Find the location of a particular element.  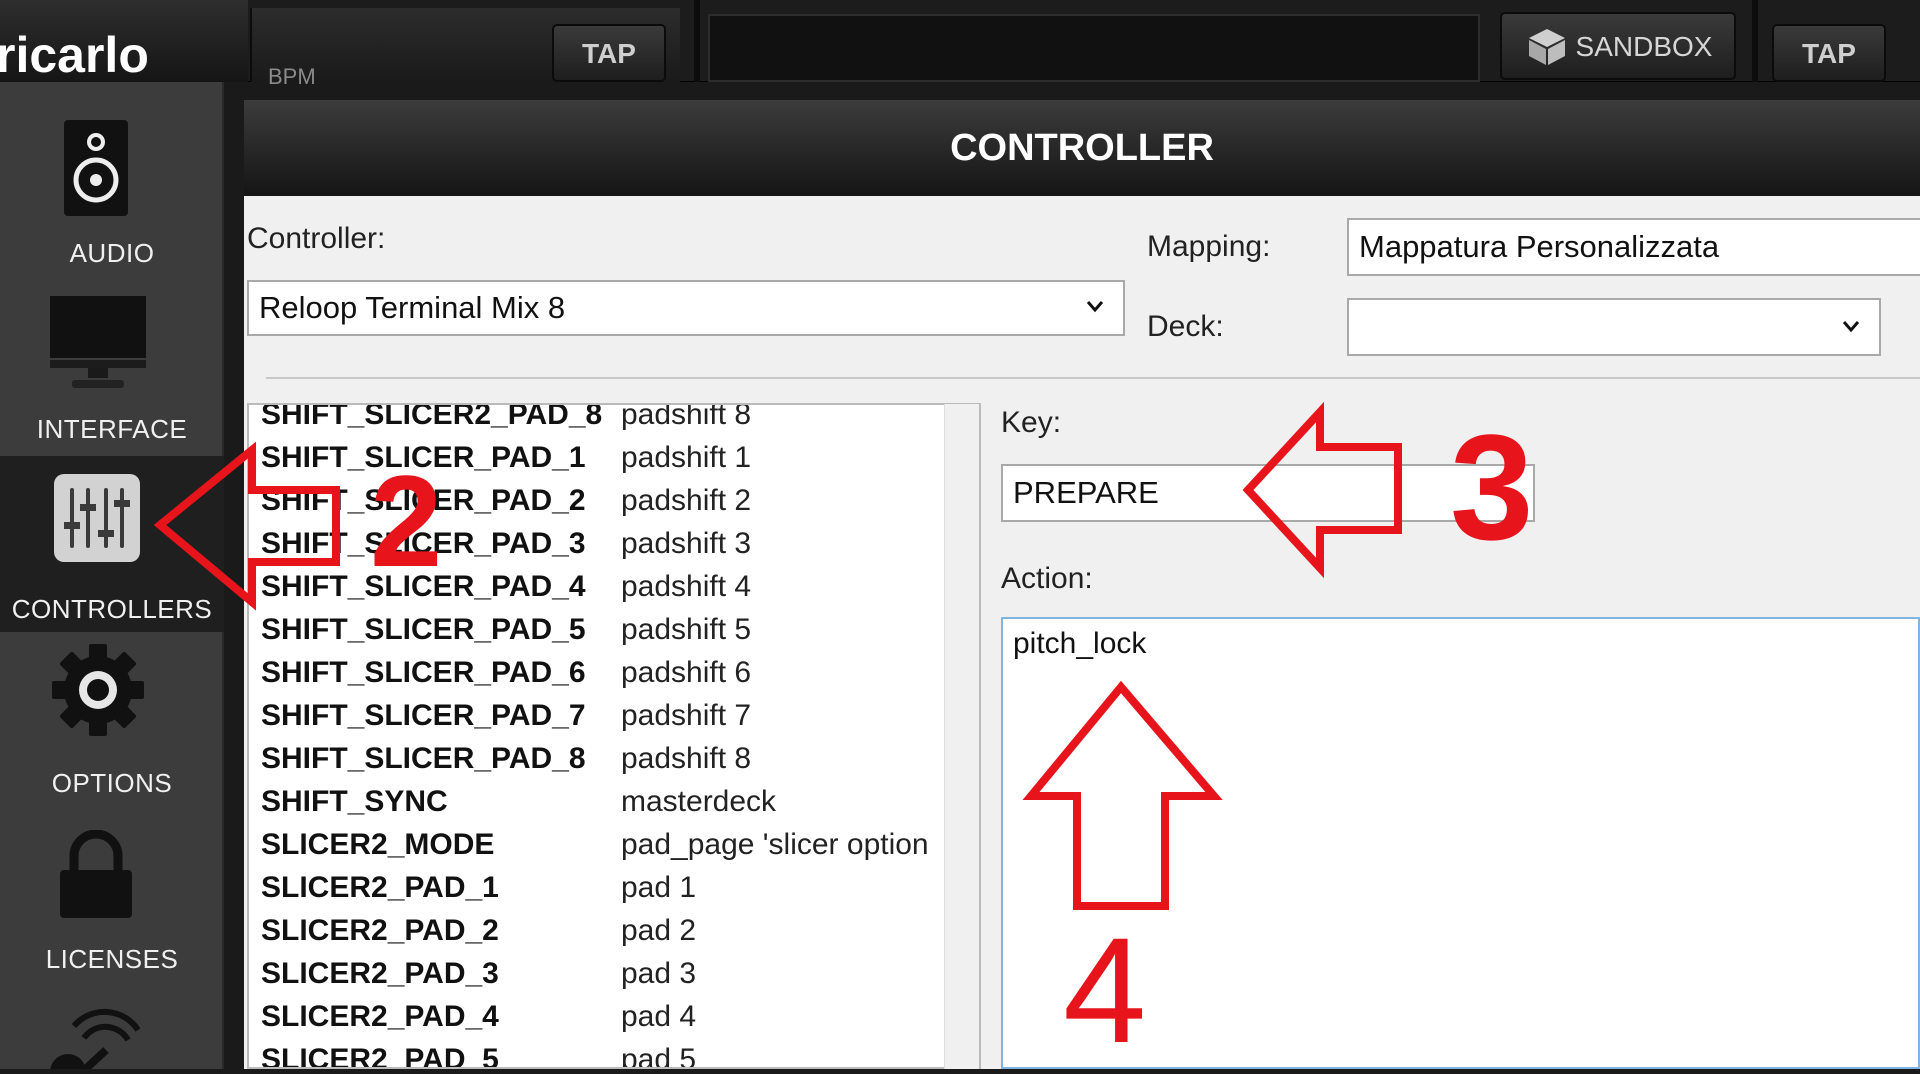

annotation-number-3: 3 is located at coordinates (1492, 487).